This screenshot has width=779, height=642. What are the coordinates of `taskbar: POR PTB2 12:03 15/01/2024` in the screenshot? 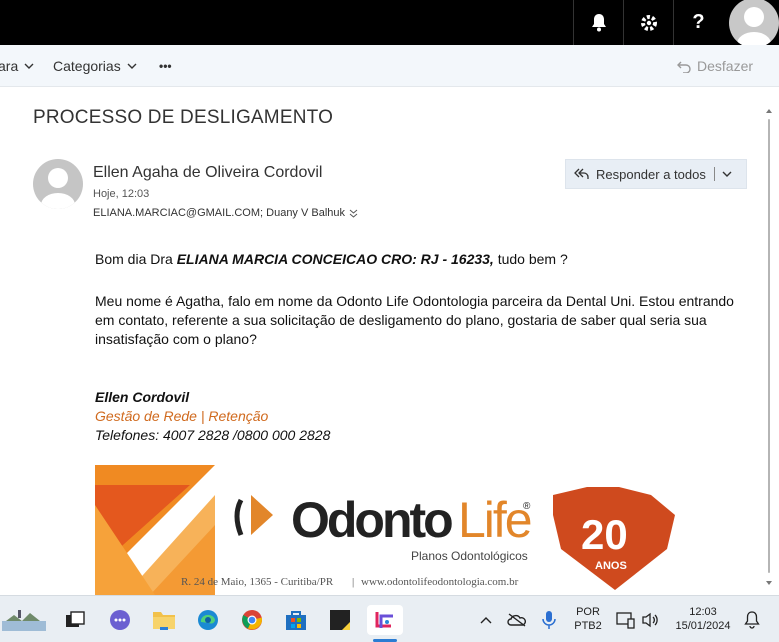 It's located at (389, 618).